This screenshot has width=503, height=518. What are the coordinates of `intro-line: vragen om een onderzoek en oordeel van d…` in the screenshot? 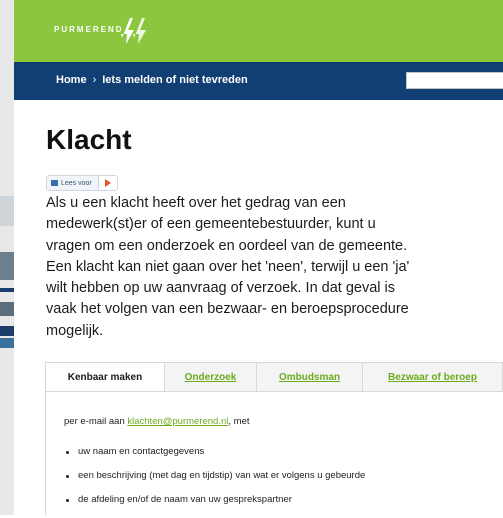 It's located at (227, 245).